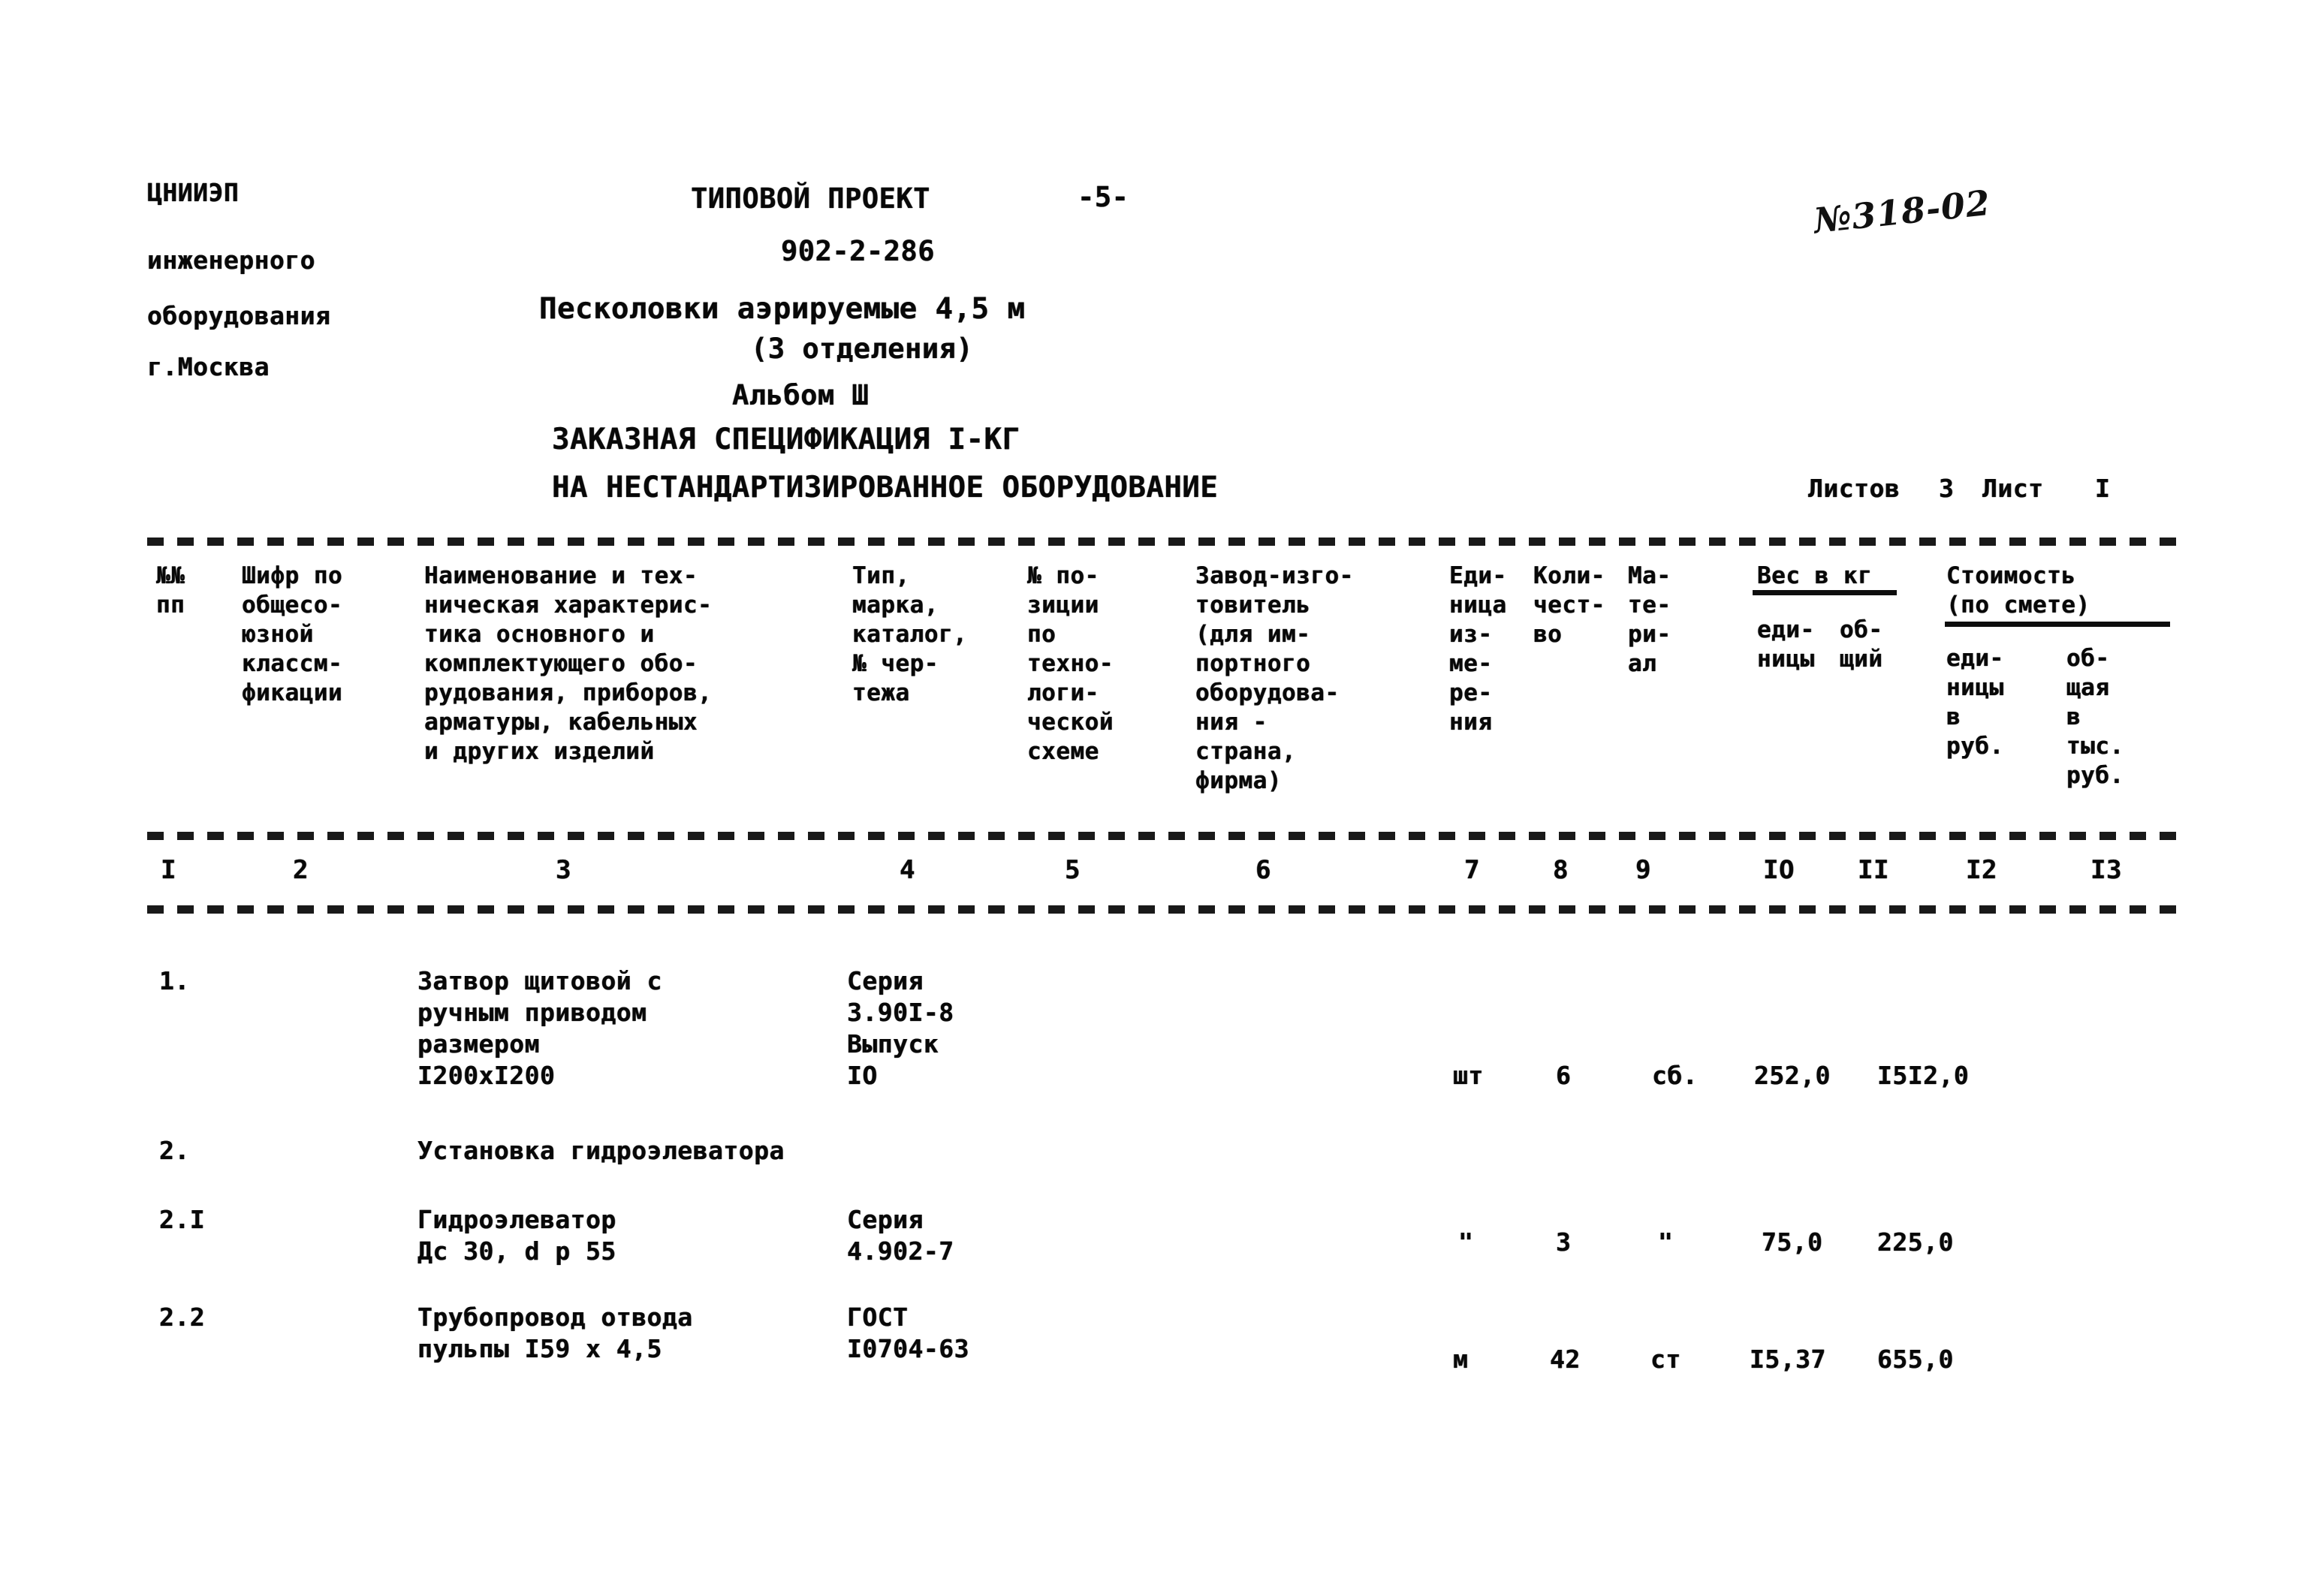  Describe the element at coordinates (1675, 1075) in the screenshot. I see `row-1-material: сб.` at that location.